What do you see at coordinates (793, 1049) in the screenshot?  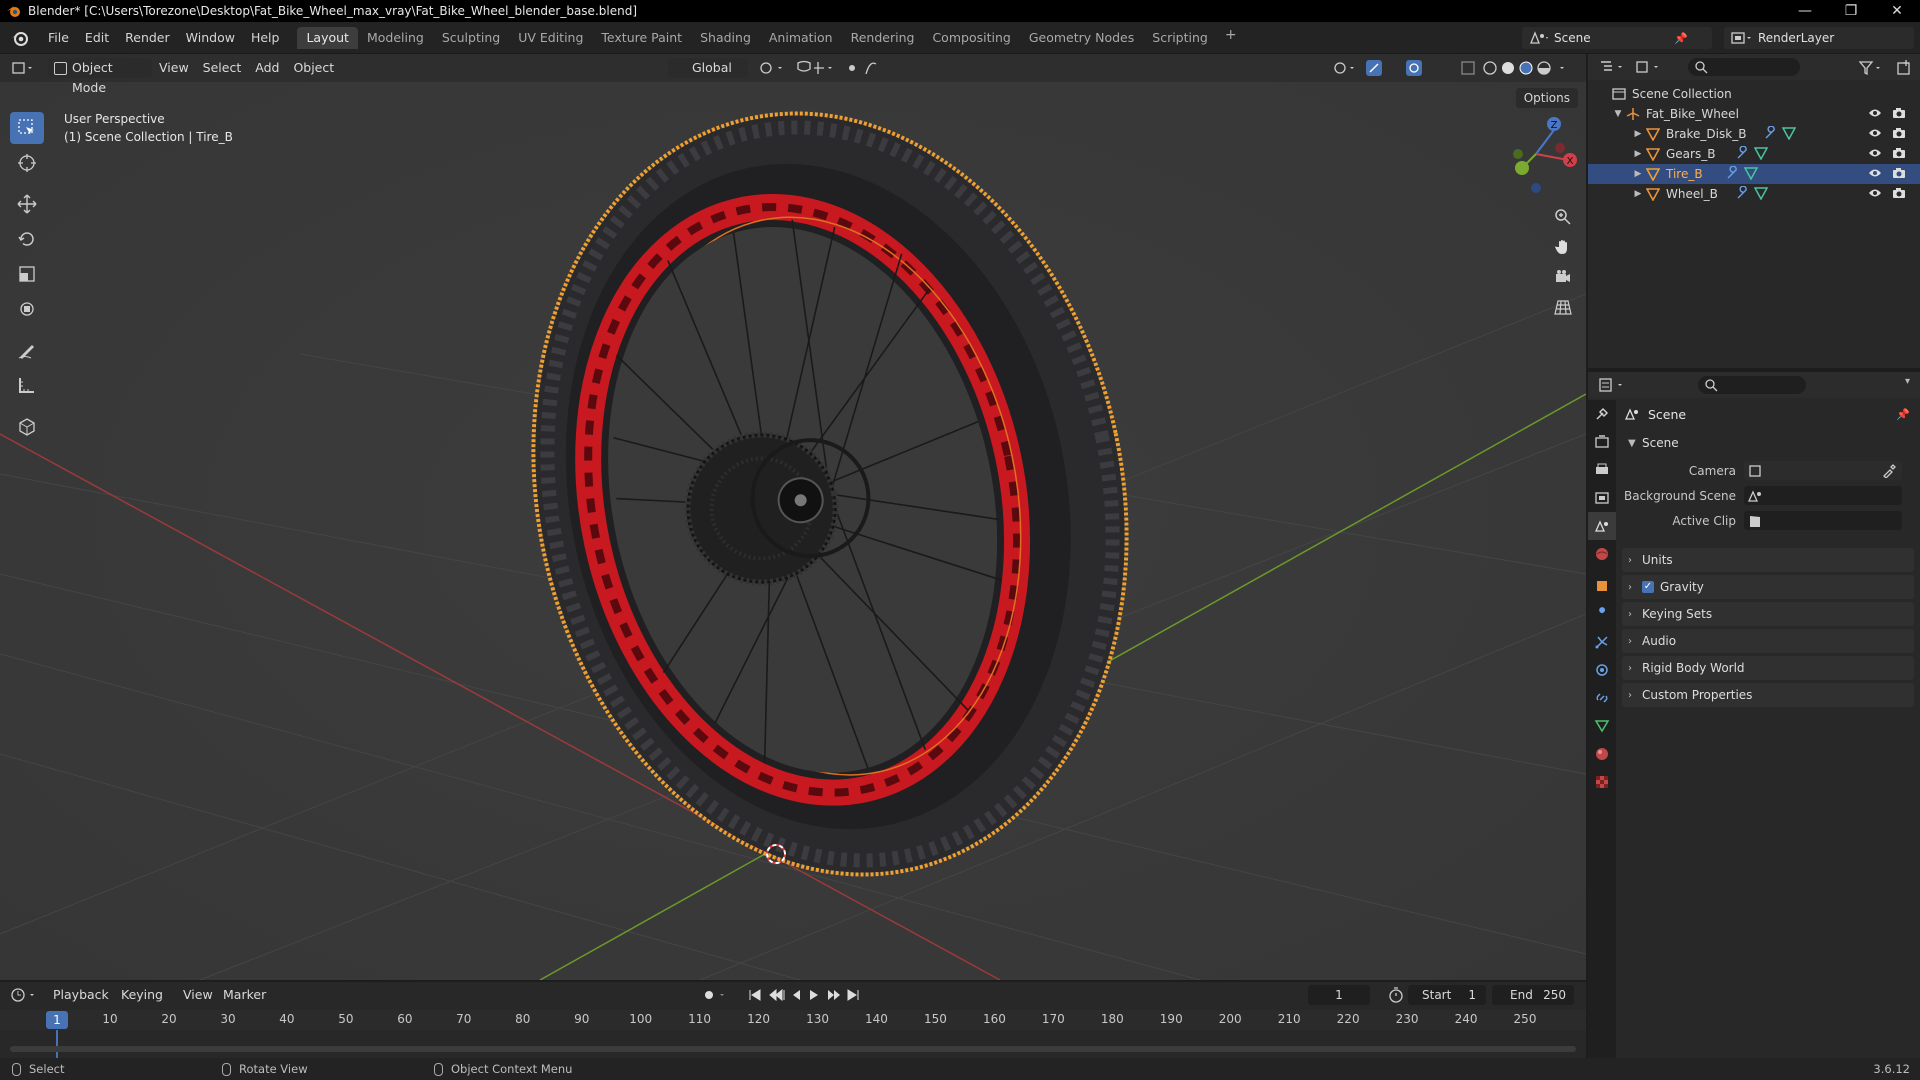 I see `timeline-scrollbar` at bounding box center [793, 1049].